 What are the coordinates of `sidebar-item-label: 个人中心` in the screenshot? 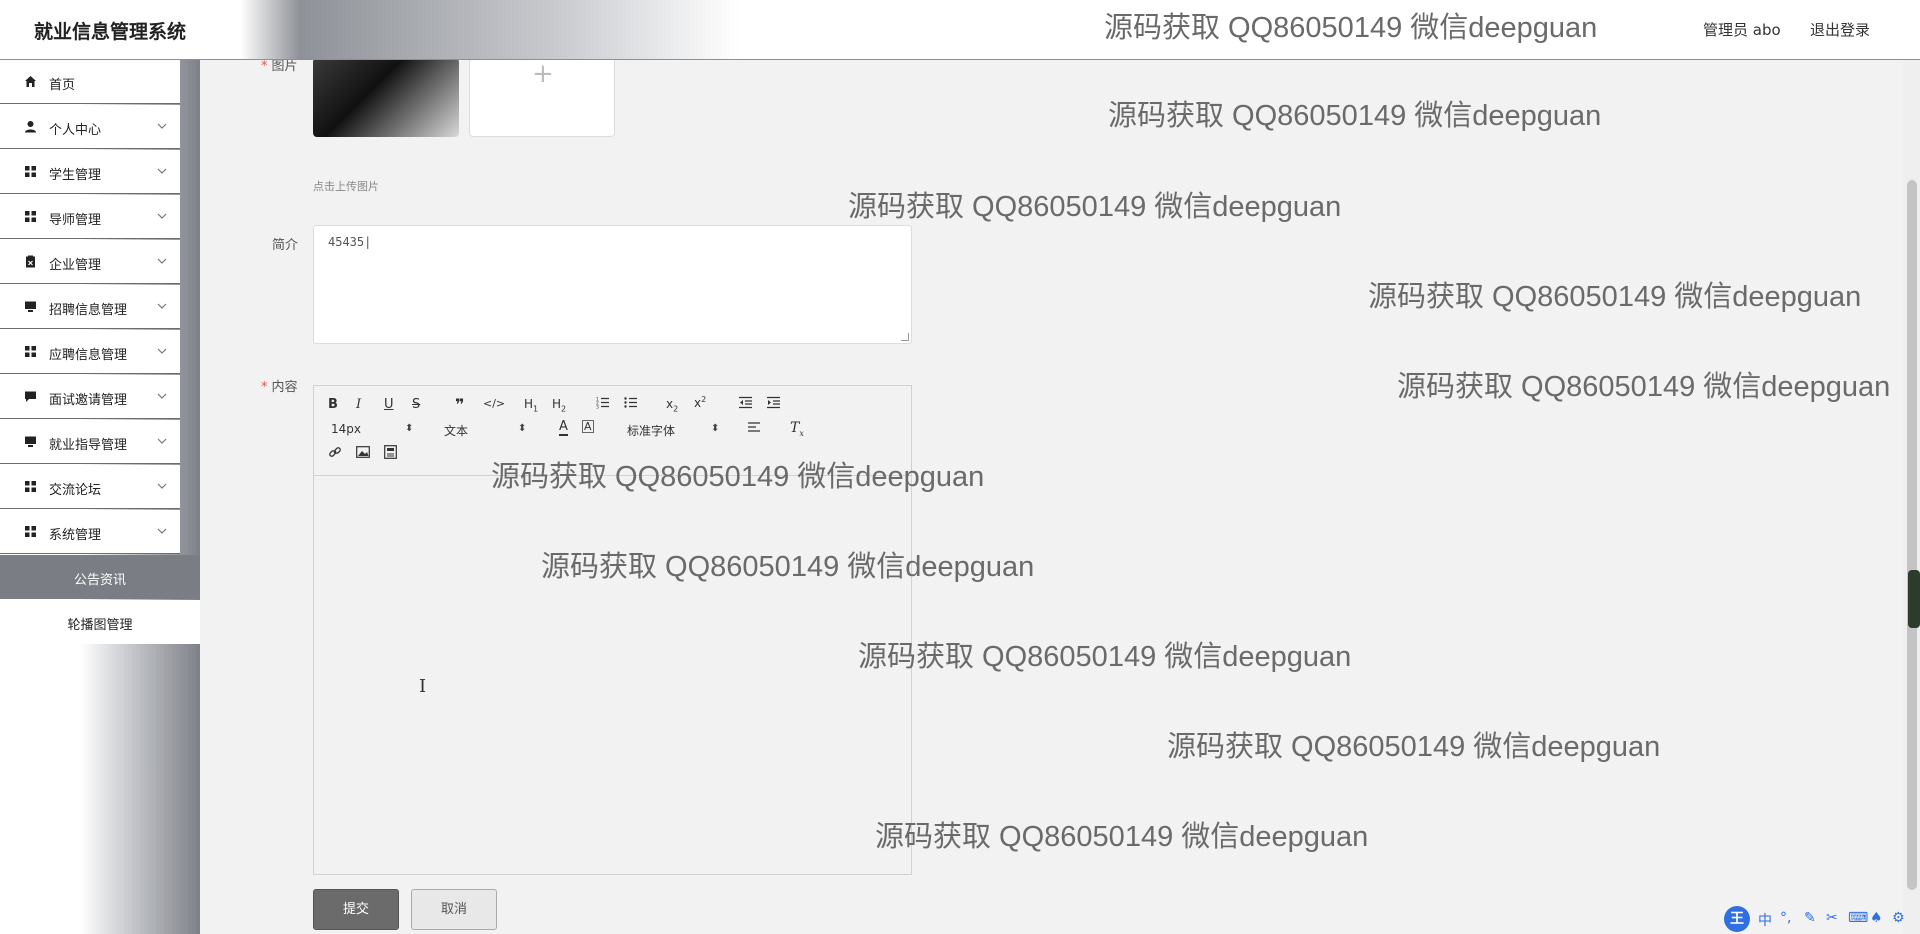 It's located at (75, 130).